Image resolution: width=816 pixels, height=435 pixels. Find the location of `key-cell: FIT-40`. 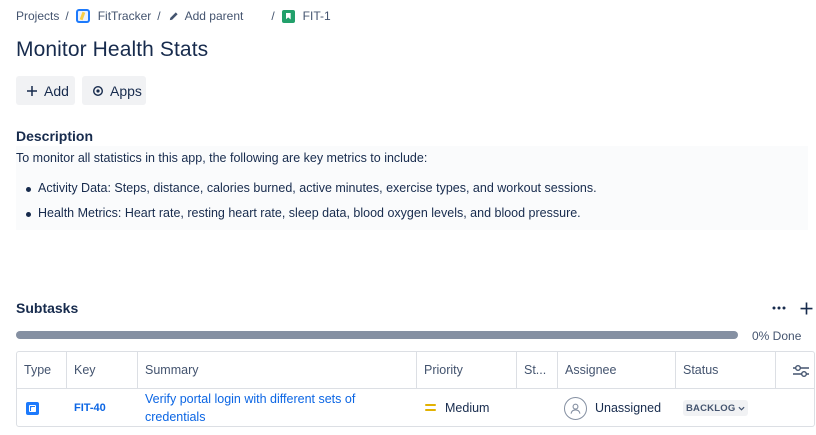

key-cell: FIT-40 is located at coordinates (90, 407).